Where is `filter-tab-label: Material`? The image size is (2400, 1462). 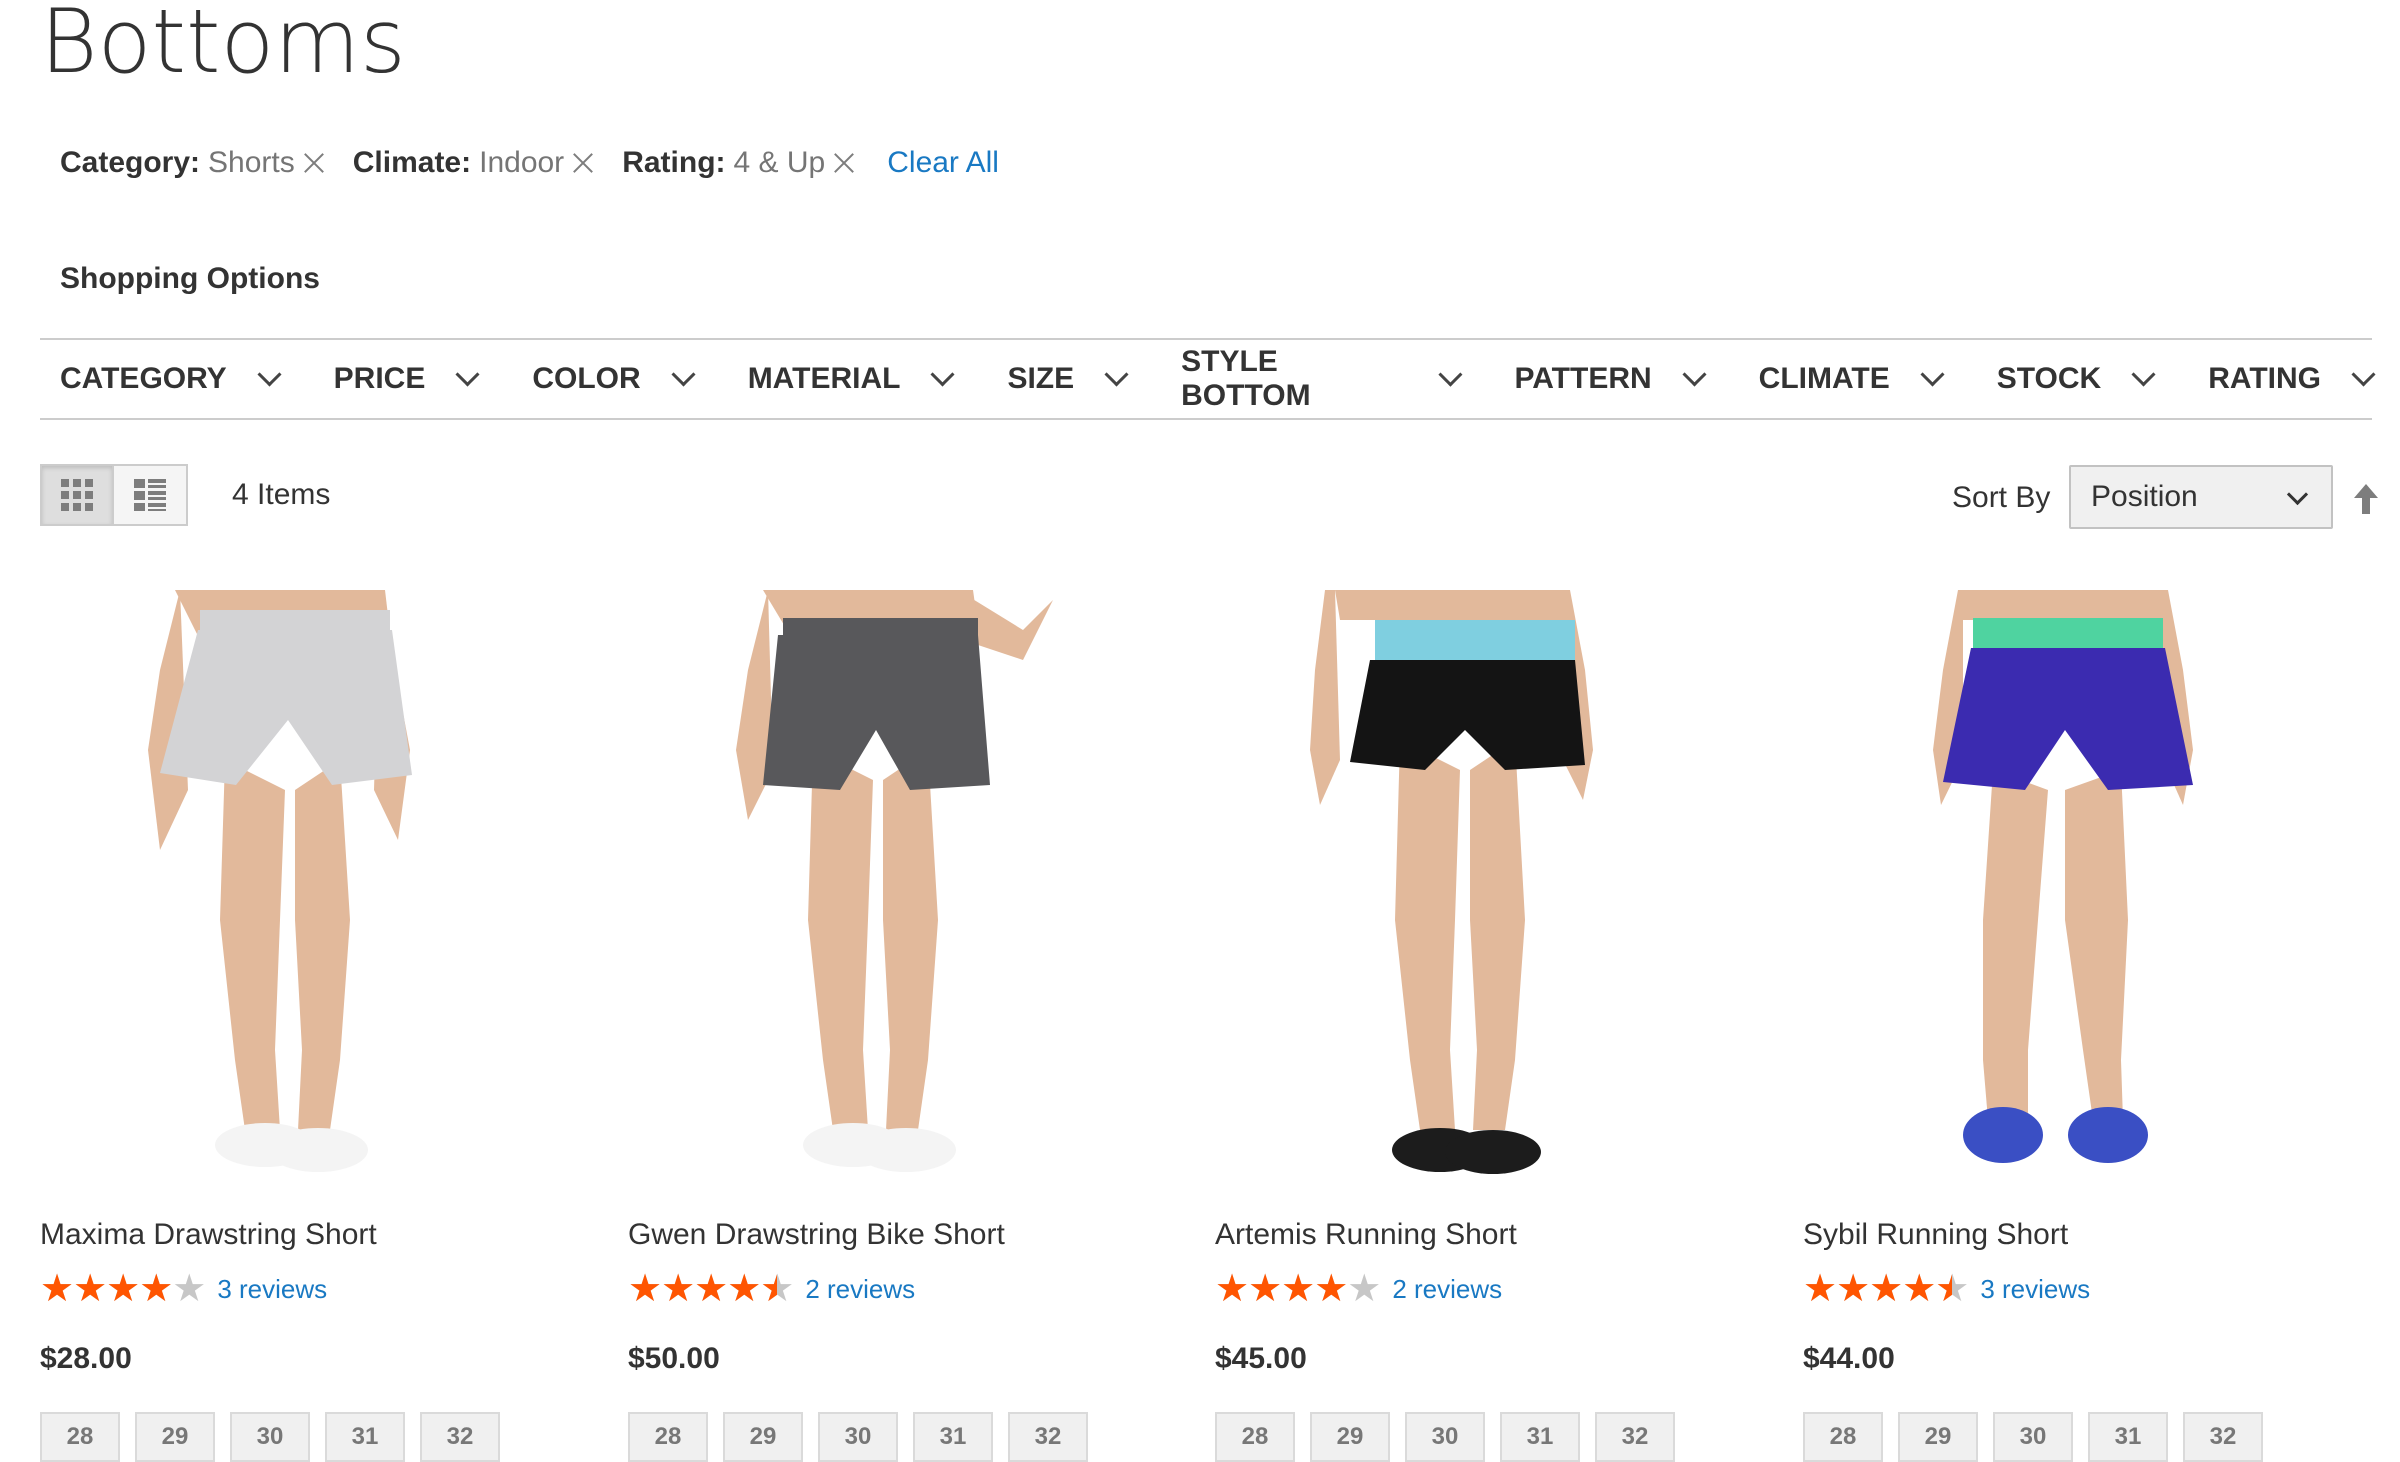 filter-tab-label: Material is located at coordinates (824, 378).